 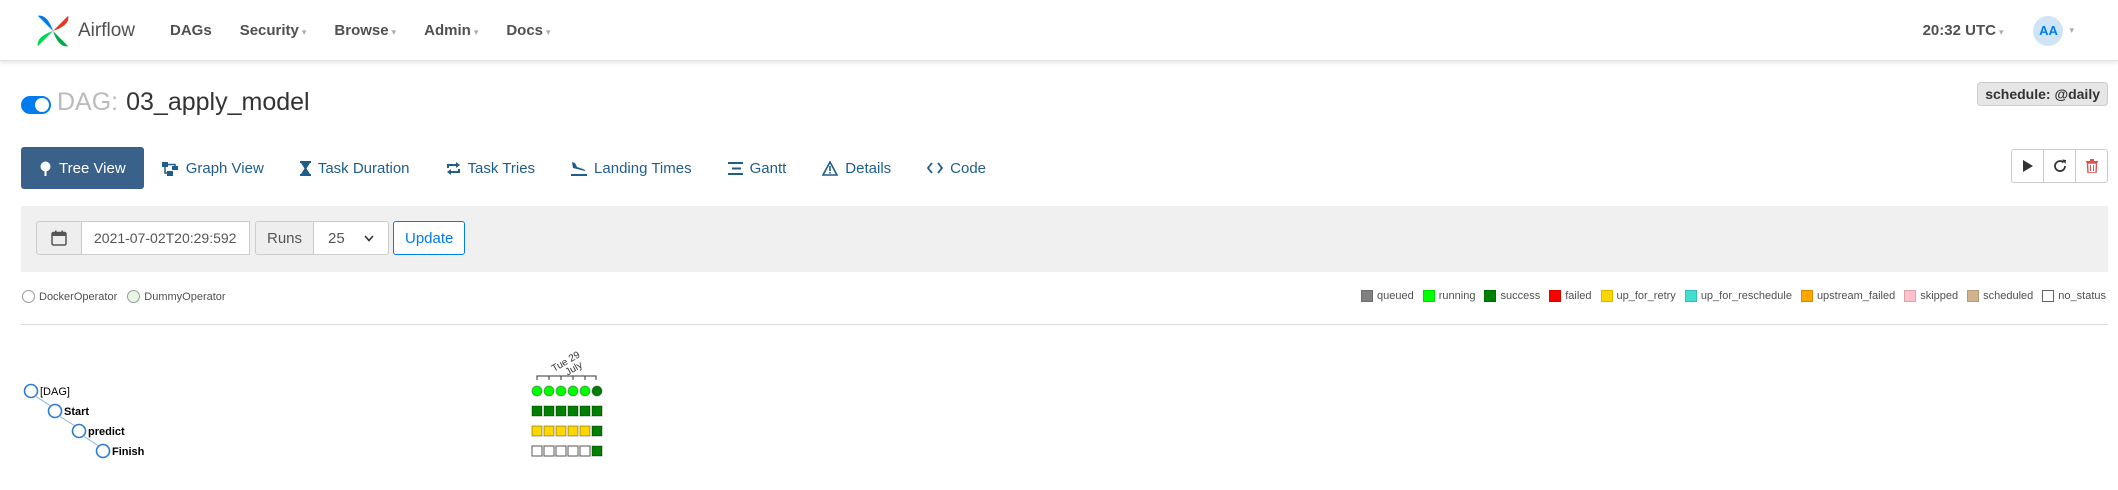 What do you see at coordinates (501, 168) in the screenshot?
I see `tab-label: Task Tries` at bounding box center [501, 168].